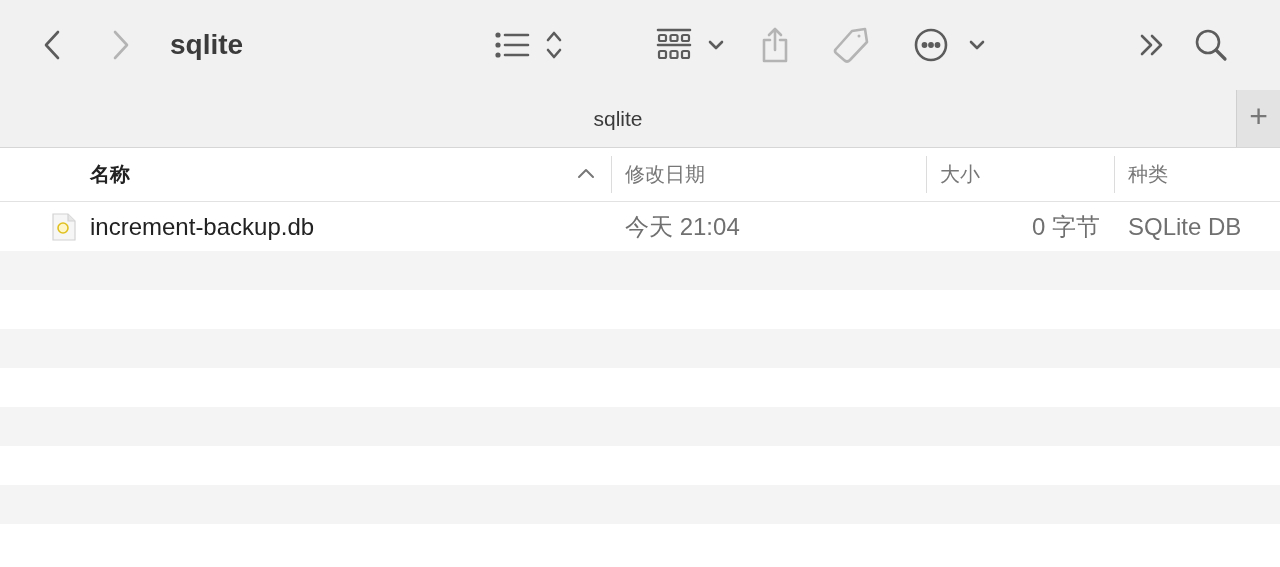 The width and height of the screenshot is (1280, 567). Describe the element at coordinates (1185, 226) in the screenshot. I see `file-kind: SQLite DB` at that location.